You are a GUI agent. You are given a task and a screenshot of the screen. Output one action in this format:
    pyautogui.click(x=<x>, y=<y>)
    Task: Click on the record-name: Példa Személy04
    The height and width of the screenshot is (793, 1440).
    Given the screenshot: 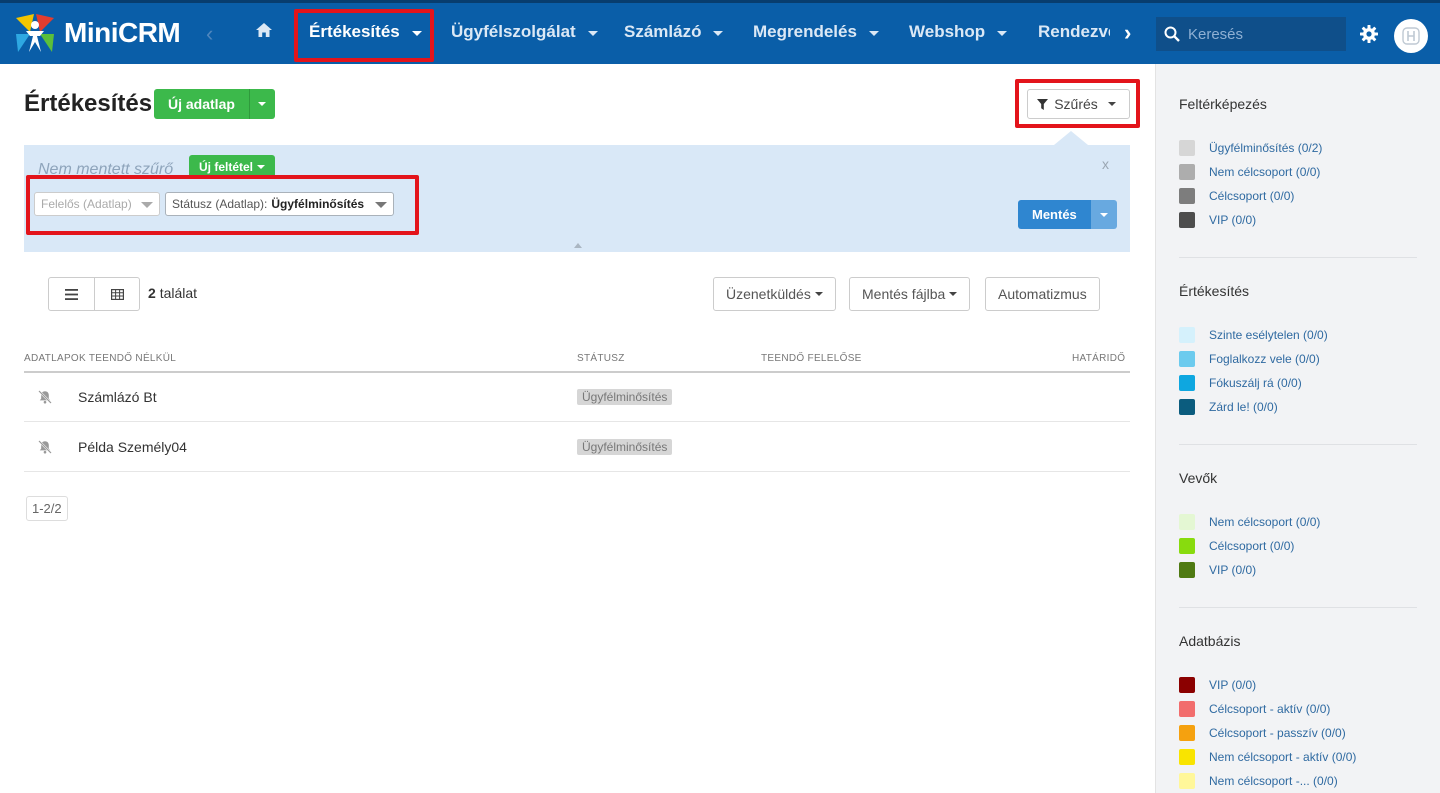 What is the action you would take?
    pyautogui.click(x=132, y=447)
    